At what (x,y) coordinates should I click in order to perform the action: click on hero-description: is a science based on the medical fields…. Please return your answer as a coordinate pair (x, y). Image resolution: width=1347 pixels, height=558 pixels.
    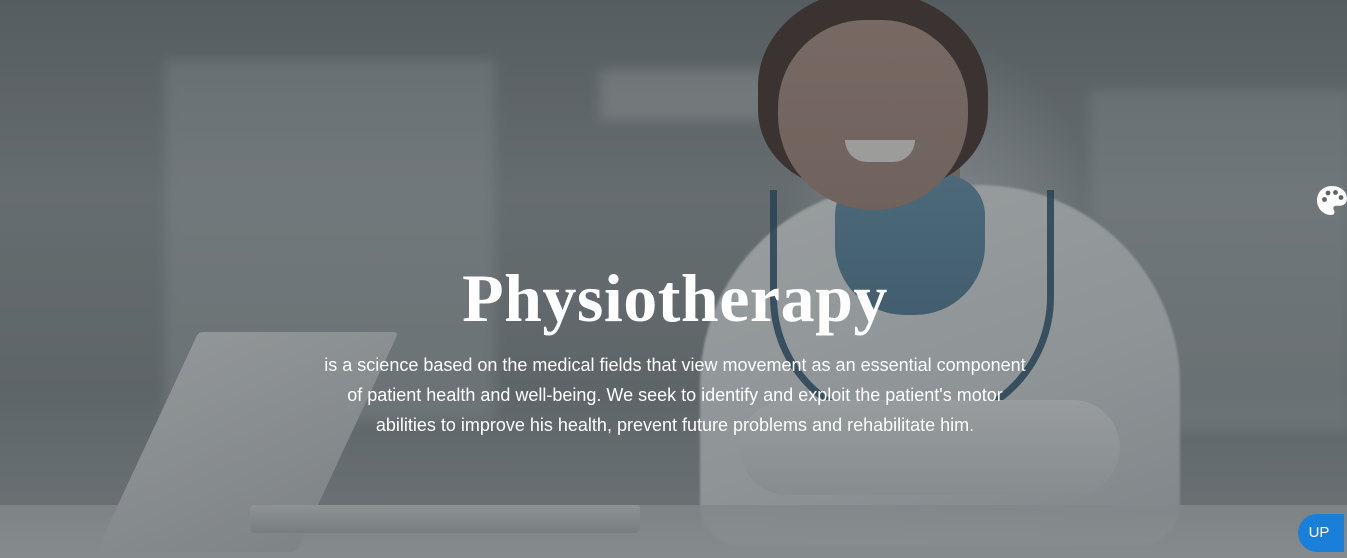
    Looking at the image, I should click on (675, 395).